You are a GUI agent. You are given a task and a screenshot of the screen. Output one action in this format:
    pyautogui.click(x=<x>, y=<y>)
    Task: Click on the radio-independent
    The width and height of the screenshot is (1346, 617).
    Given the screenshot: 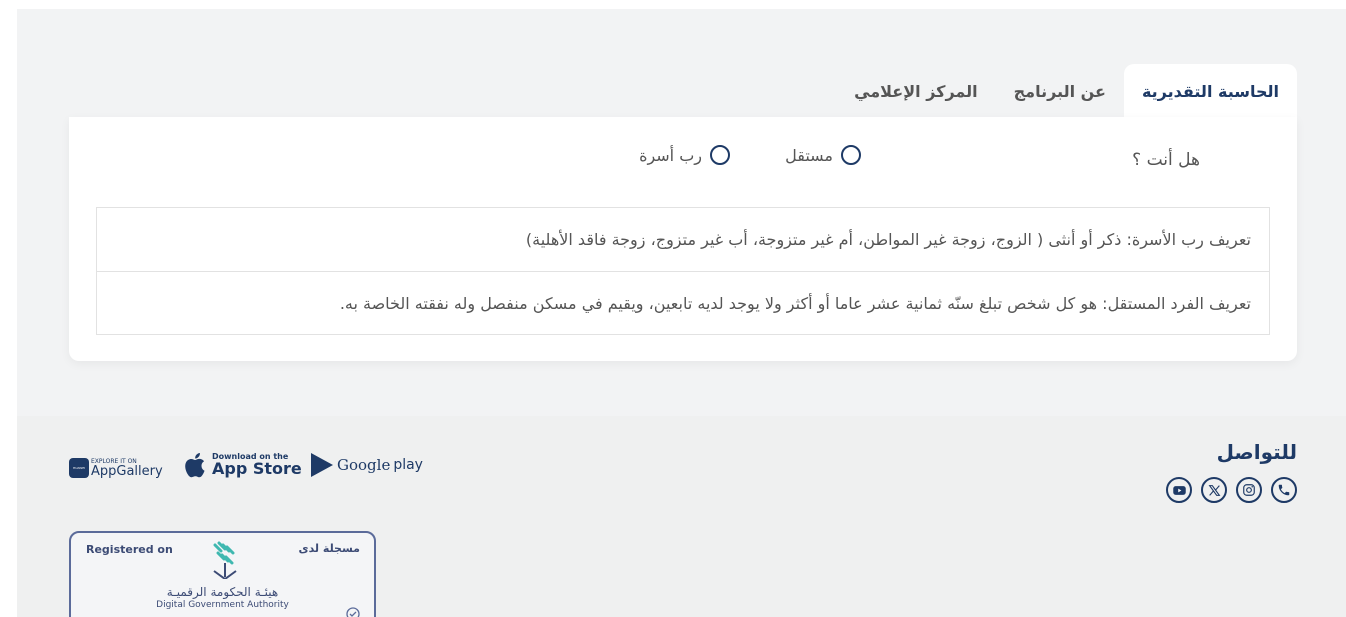 What is the action you would take?
    pyautogui.click(x=851, y=155)
    